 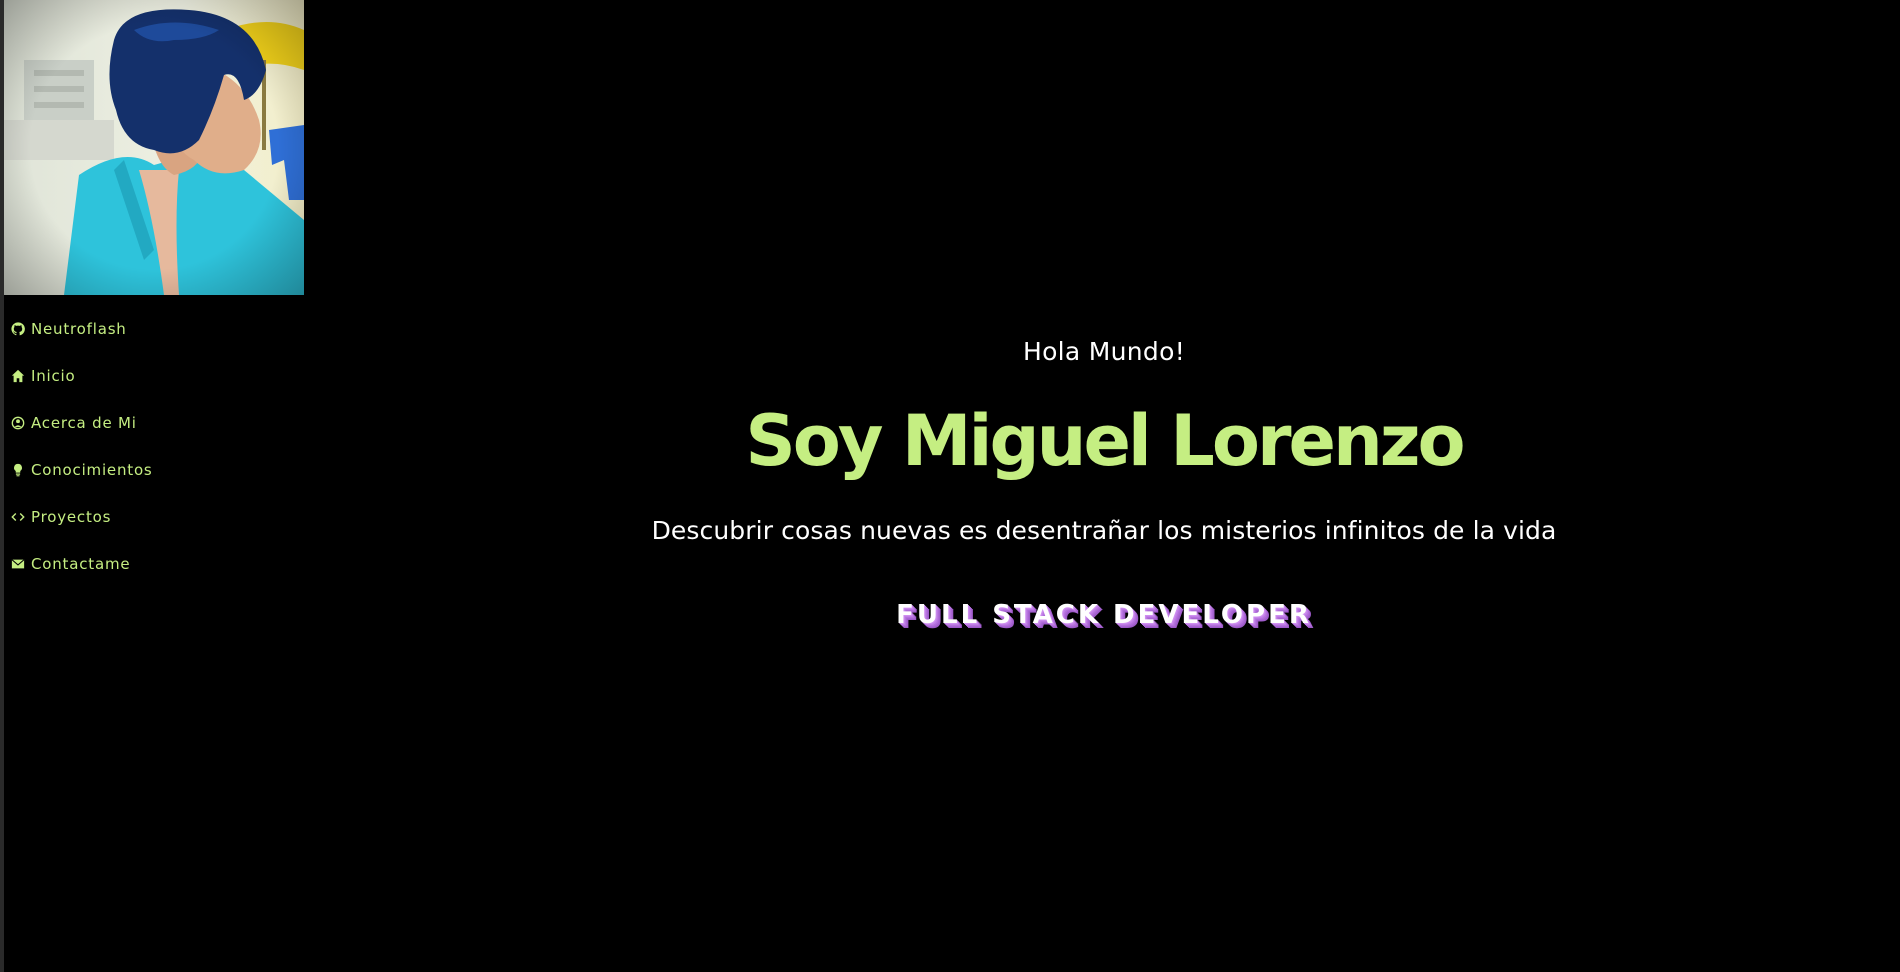 I want to click on github-icon, so click(x=18, y=328).